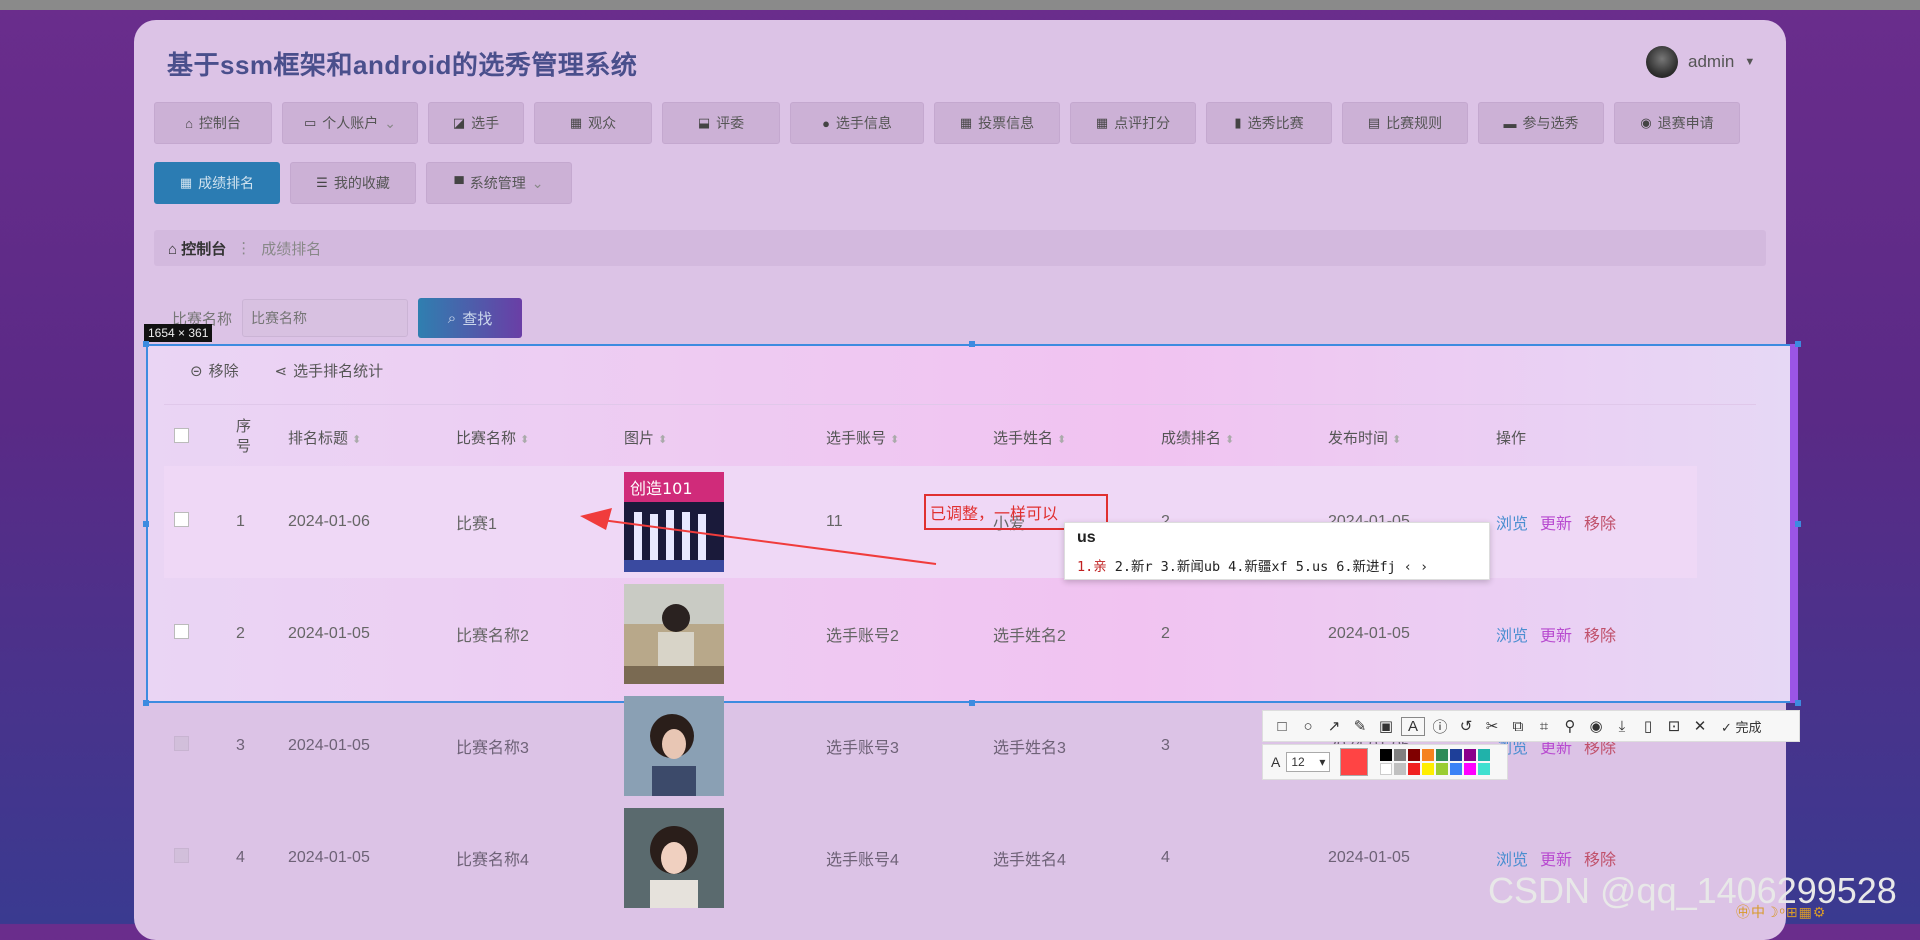 This screenshot has height=940, width=1920. What do you see at coordinates (329, 633) in the screenshot?
I see `cell-title: 2024-01-05` at bounding box center [329, 633].